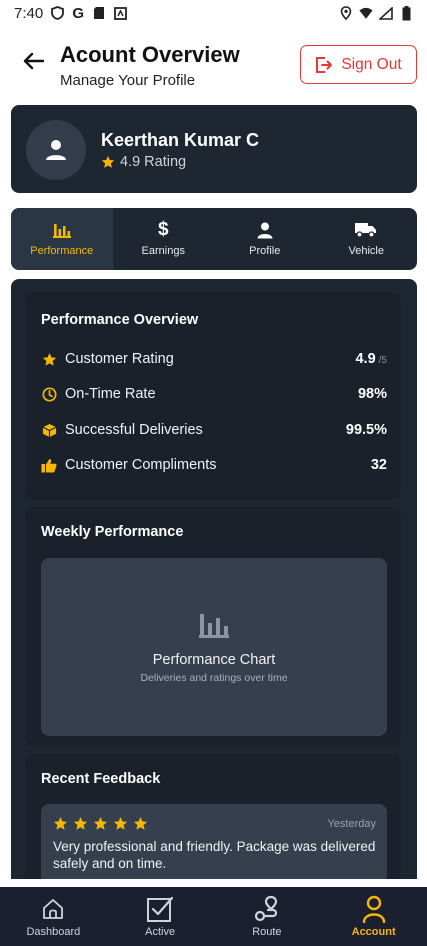 Image resolution: width=427 pixels, height=946 pixels. I want to click on metric-on-time-rate: On-Time Rate 98%, so click(214, 394).